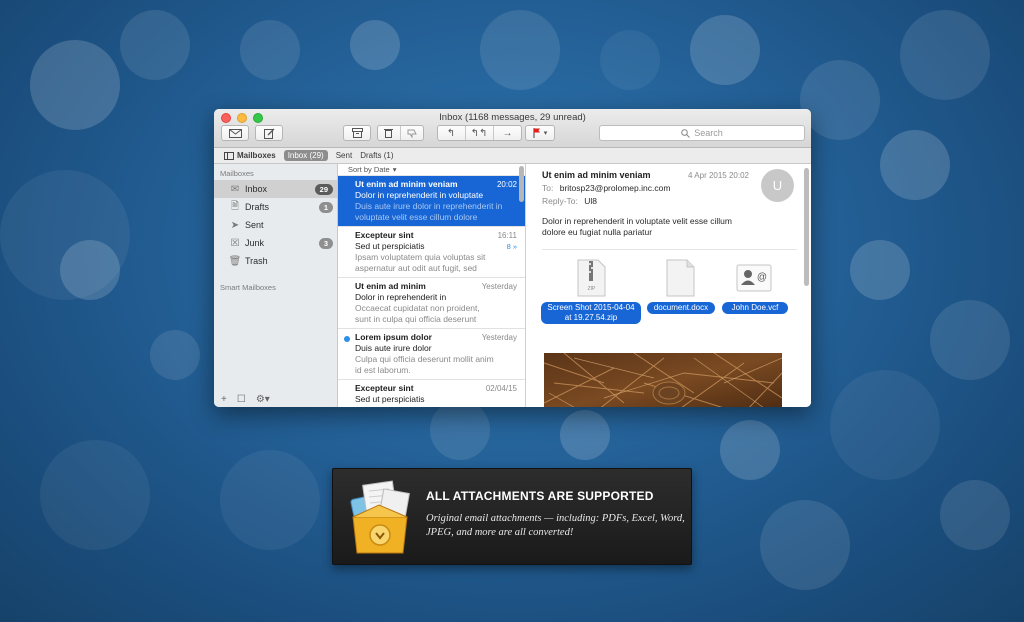 Image resolution: width=1024 pixels, height=622 pixels. What do you see at coordinates (681, 308) in the screenshot?
I see `attachment-label-docx: document.docx` at bounding box center [681, 308].